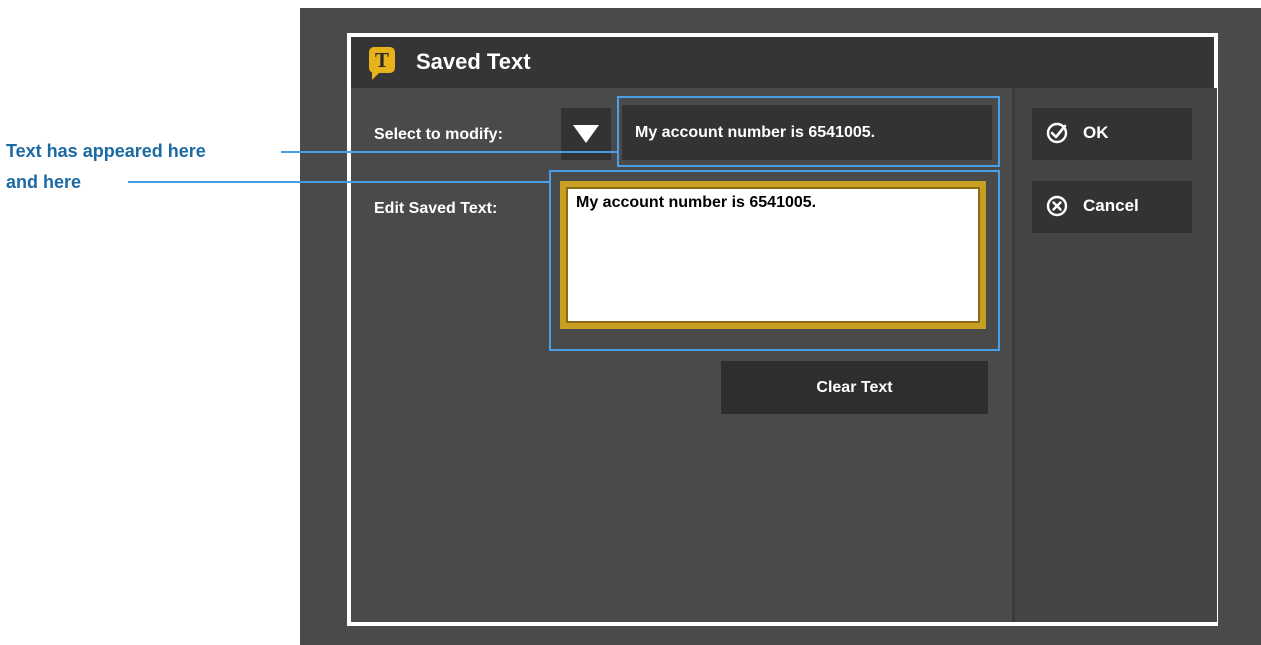 This screenshot has width=1261, height=645. Describe the element at coordinates (1096, 132) in the screenshot. I see `ok-label: OK` at that location.